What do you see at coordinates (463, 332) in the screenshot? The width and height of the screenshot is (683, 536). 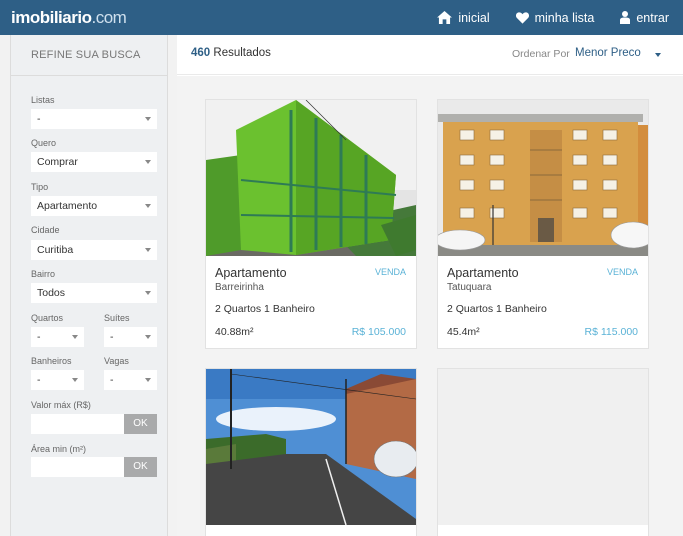 I see `listing-area: 45.4m²` at bounding box center [463, 332].